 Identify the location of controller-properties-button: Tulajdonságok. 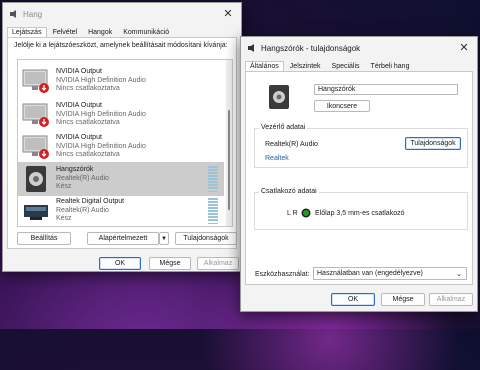
(433, 143).